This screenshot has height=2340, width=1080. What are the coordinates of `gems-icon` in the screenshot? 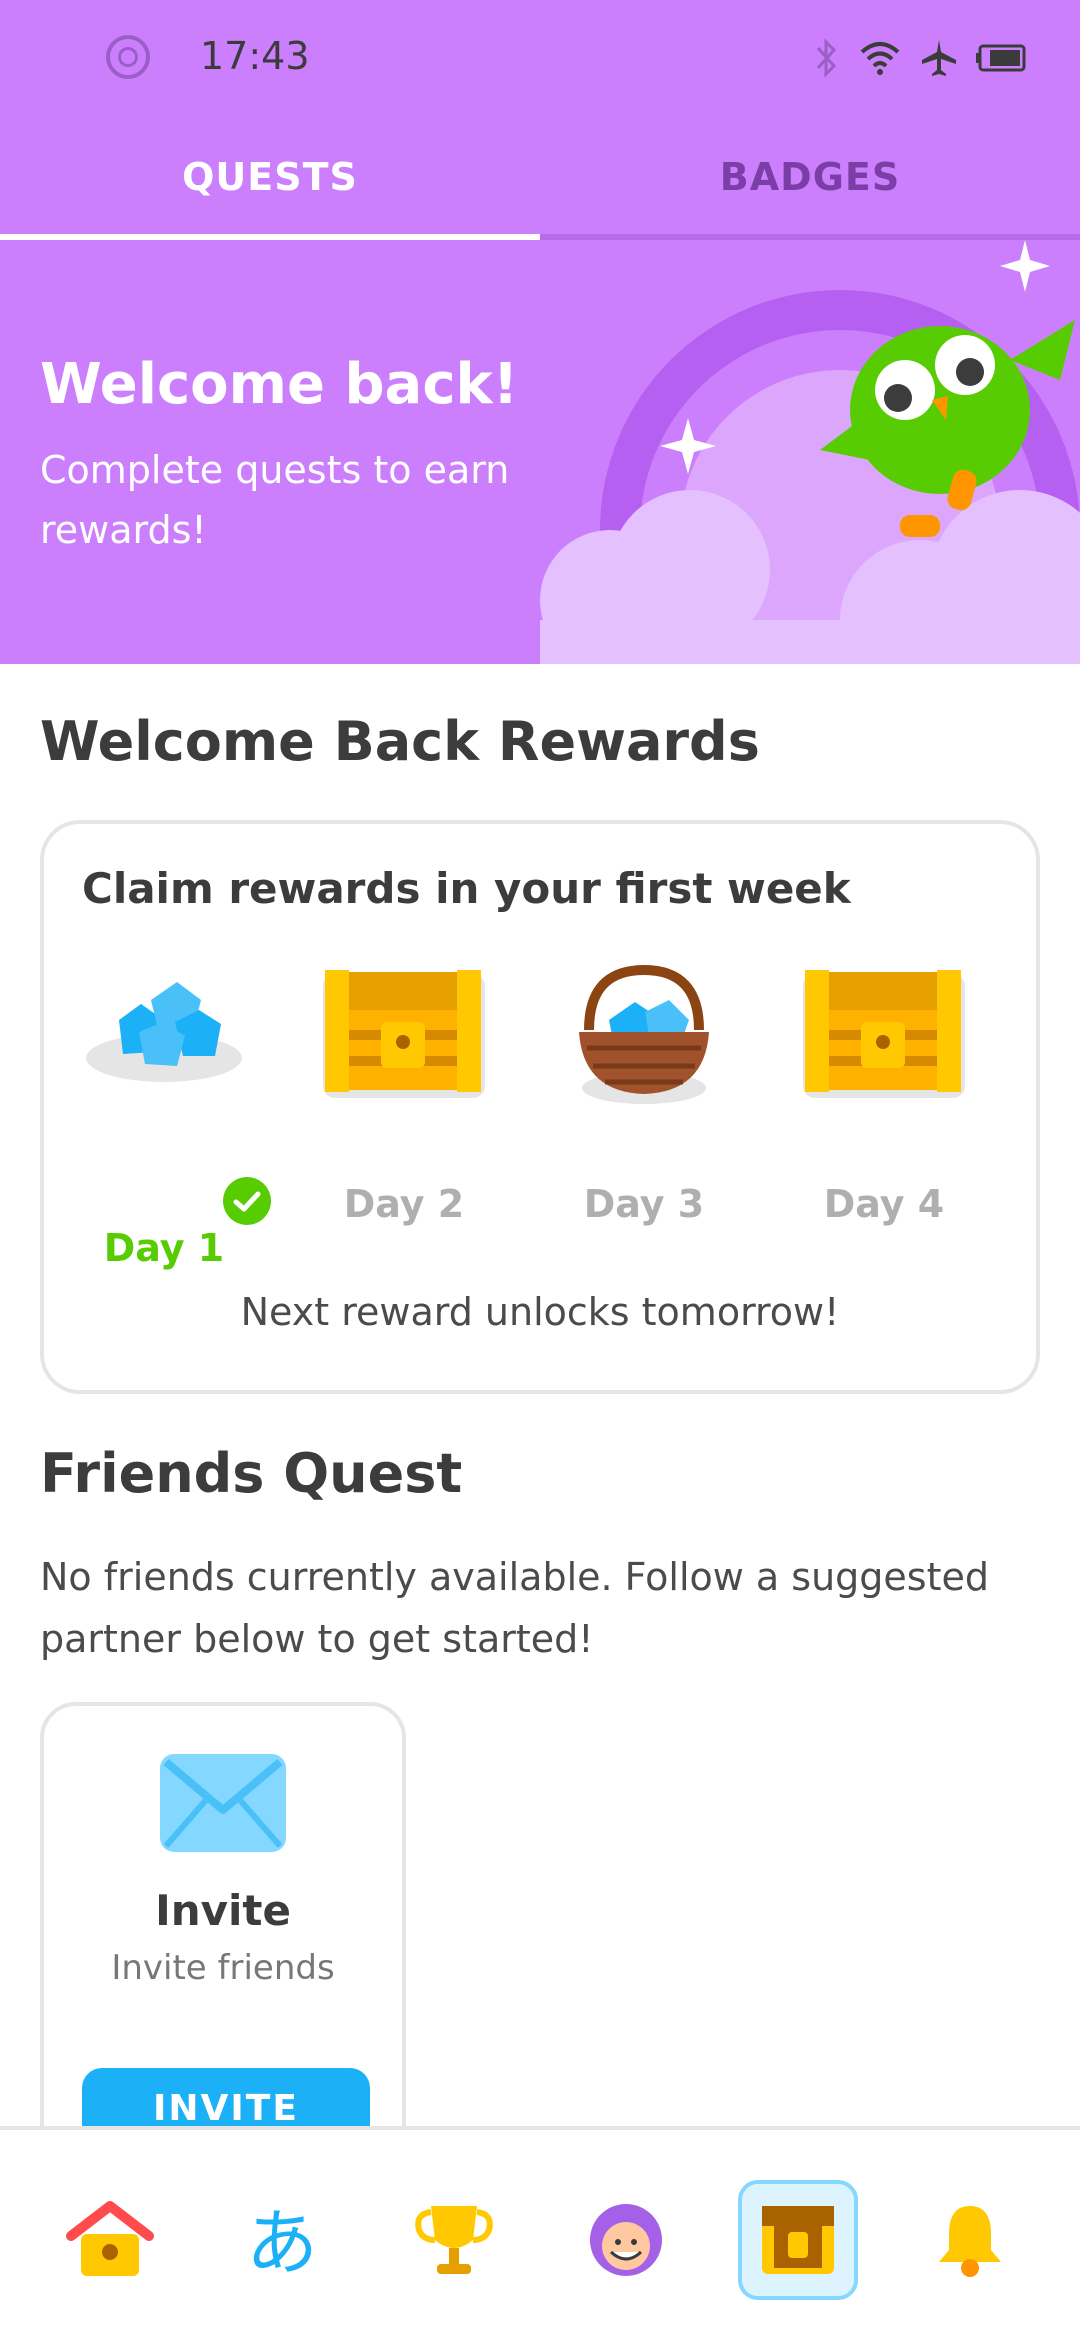 It's located at (164, 1032).